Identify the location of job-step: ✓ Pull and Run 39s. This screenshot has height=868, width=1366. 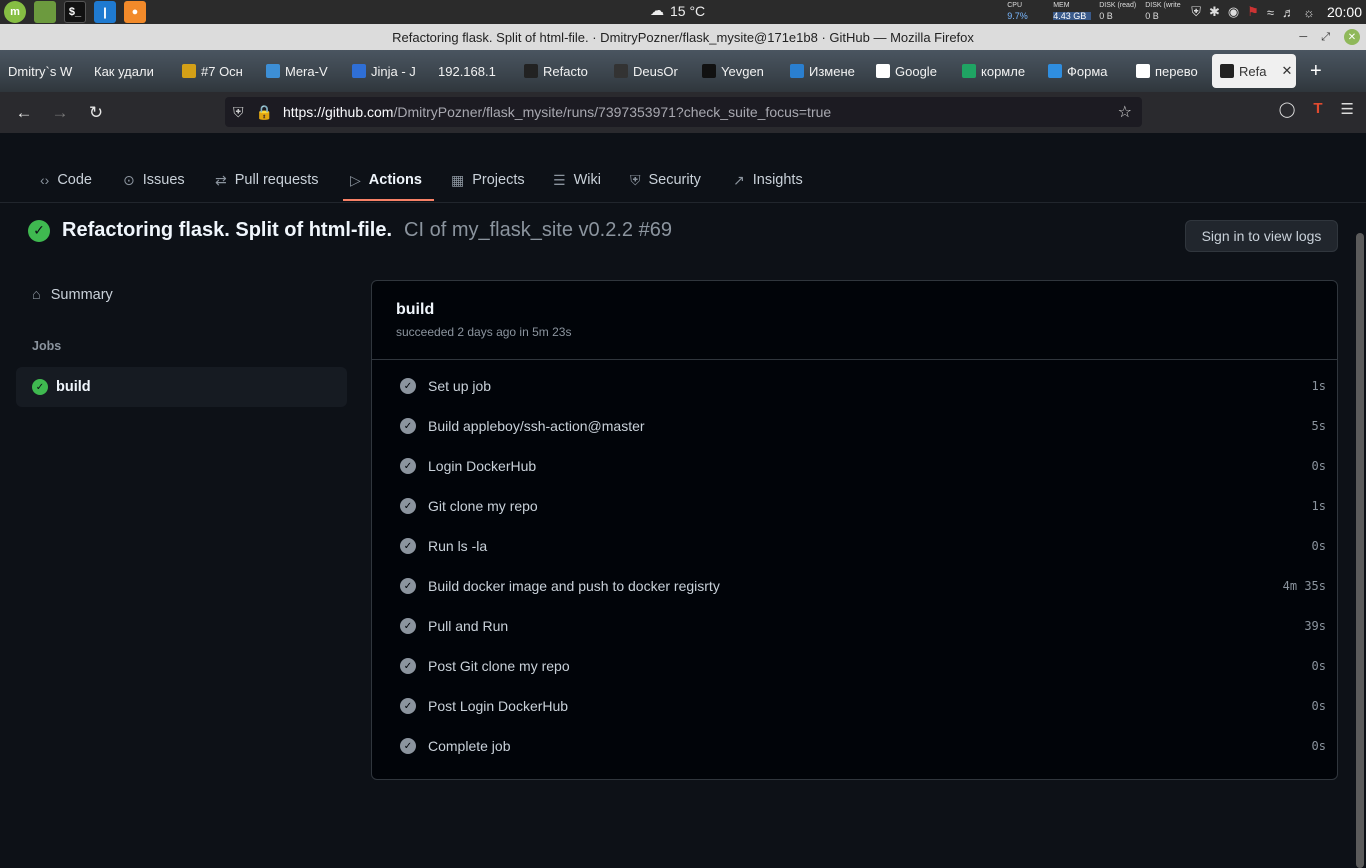
(863, 626).